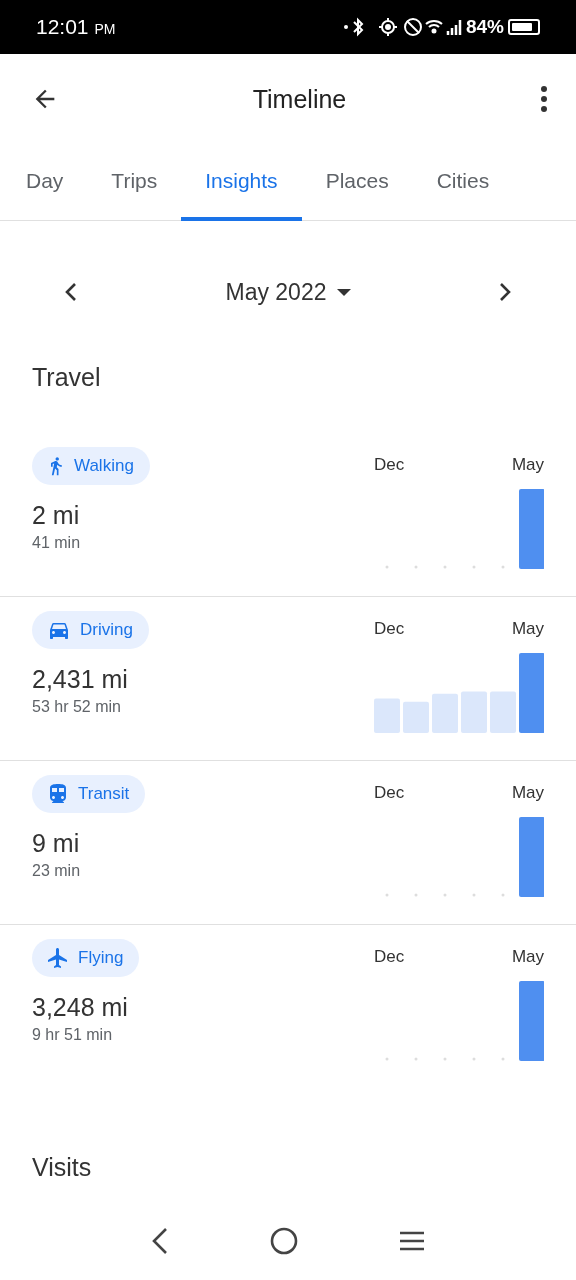 The width and height of the screenshot is (576, 1280). Describe the element at coordinates (56, 871) in the screenshot. I see `duration-value: 23 min` at that location.